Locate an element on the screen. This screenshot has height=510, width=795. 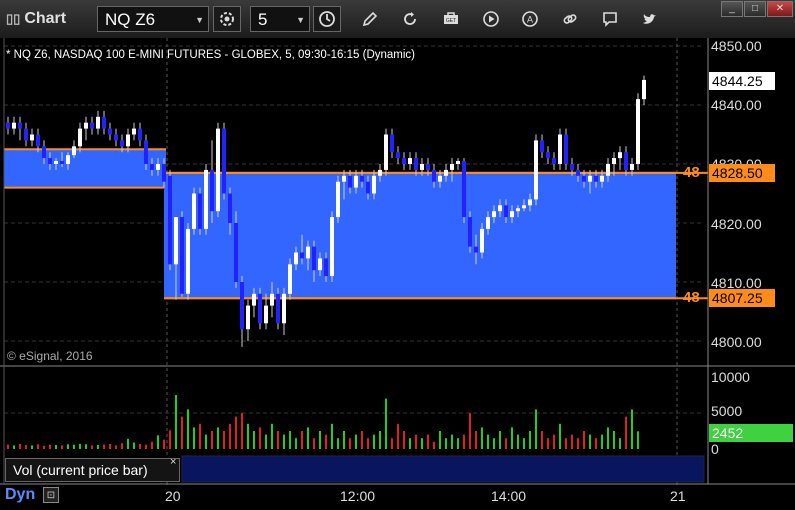
play-button is located at coordinates (491, 19).